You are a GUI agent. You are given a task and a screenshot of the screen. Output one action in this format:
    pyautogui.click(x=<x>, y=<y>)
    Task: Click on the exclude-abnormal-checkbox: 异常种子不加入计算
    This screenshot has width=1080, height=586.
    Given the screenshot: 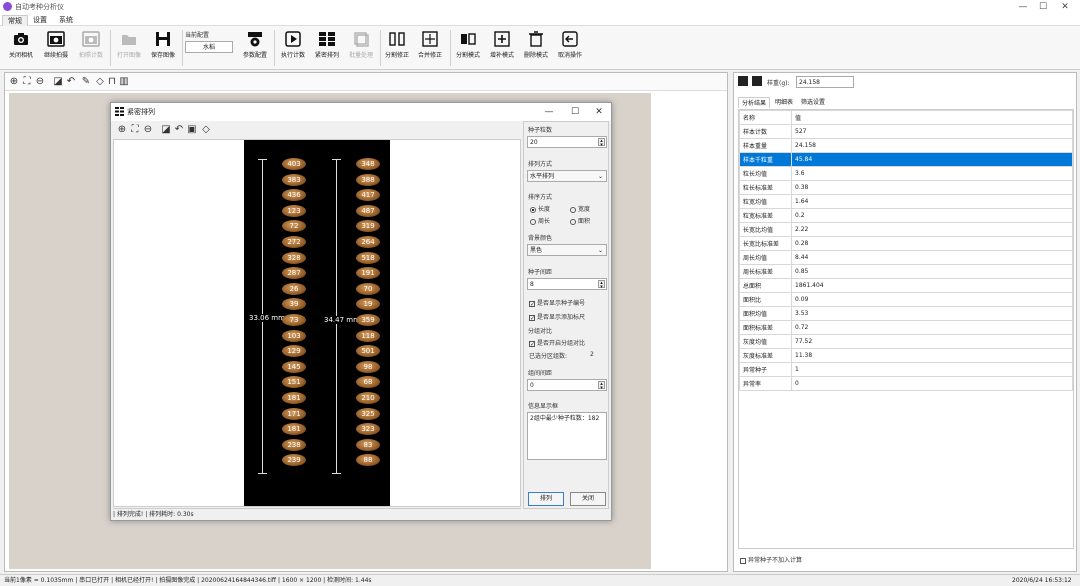 What is the action you would take?
    pyautogui.click(x=771, y=559)
    